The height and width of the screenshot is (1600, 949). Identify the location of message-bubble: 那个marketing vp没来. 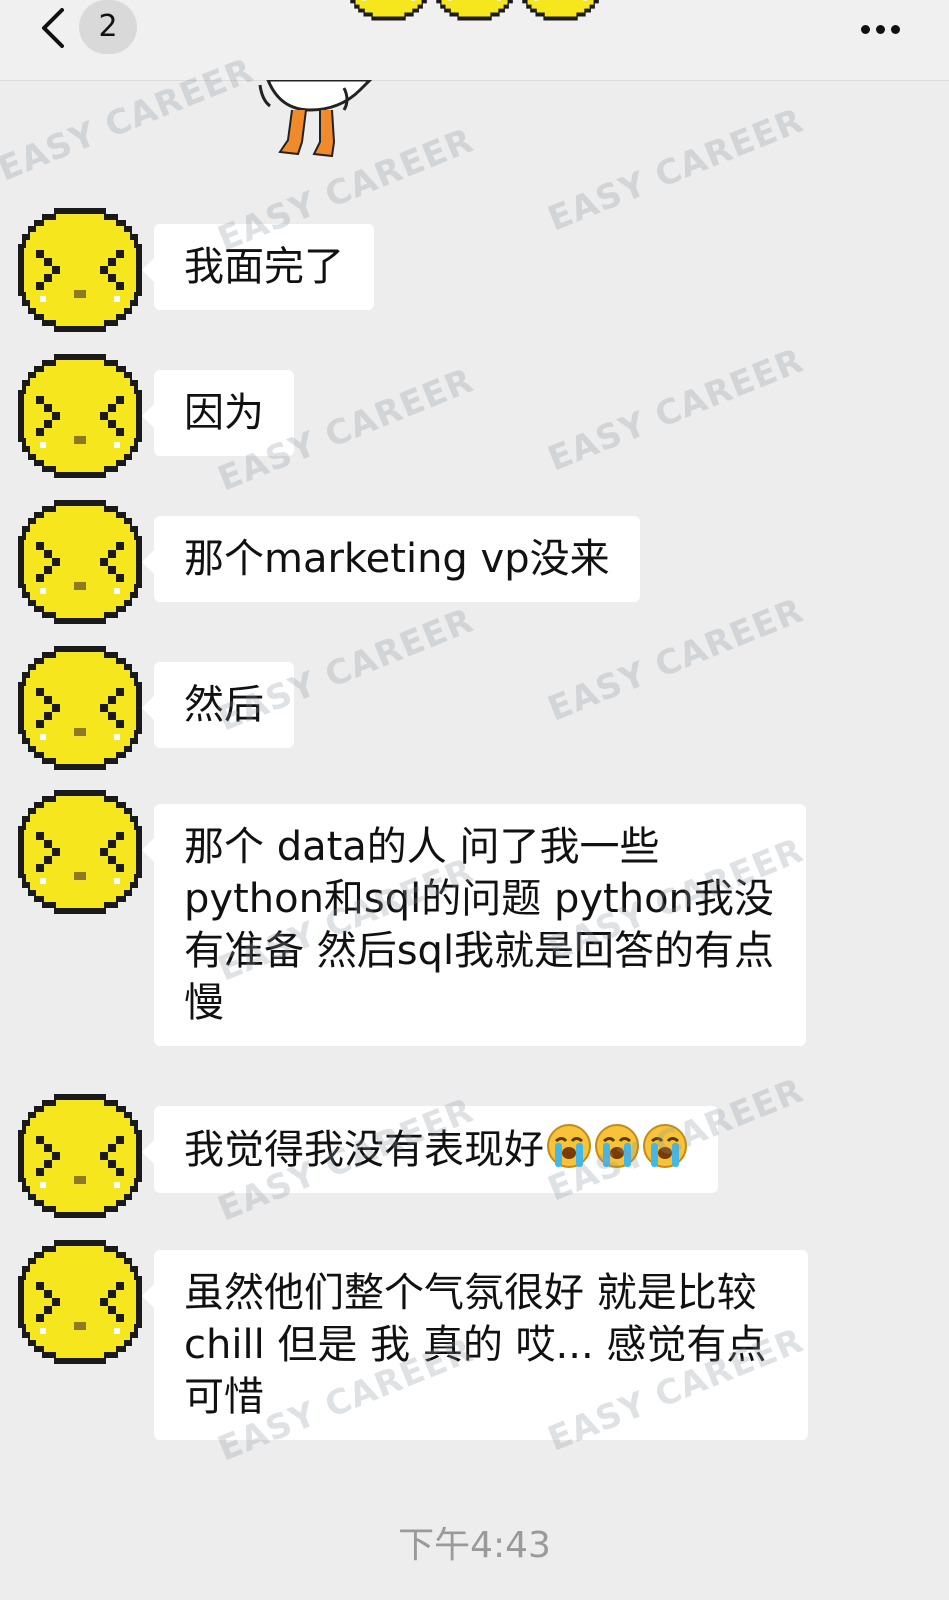
(391, 559).